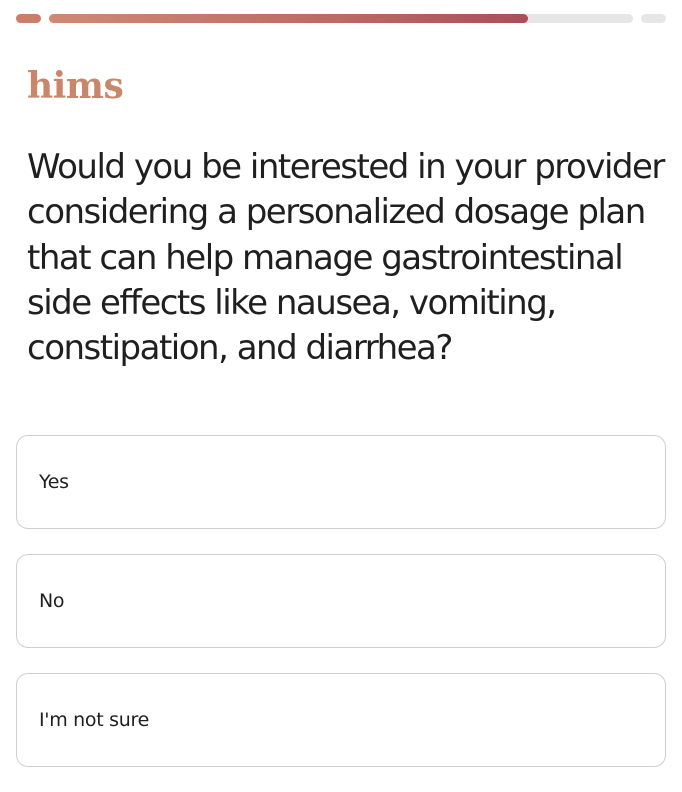  Describe the element at coordinates (54, 482) in the screenshot. I see `option-yes-label: Yes` at that location.